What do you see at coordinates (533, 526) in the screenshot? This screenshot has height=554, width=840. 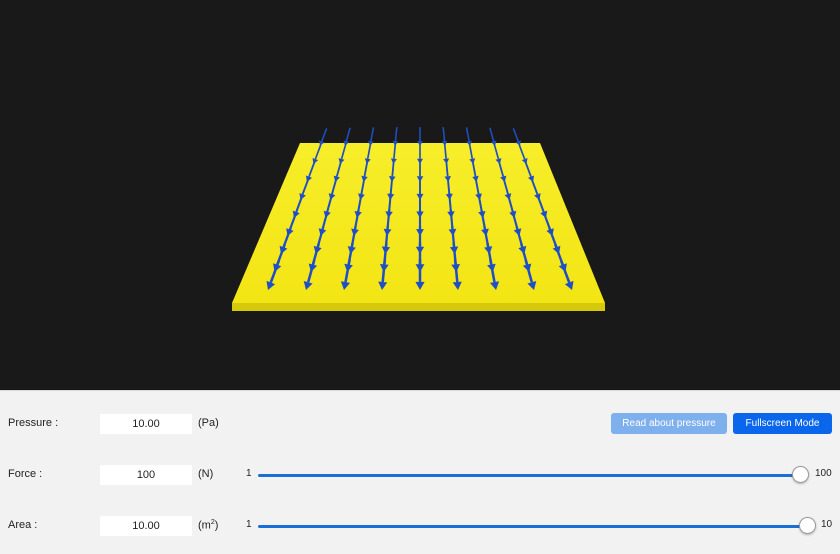 I see `area-slider-track` at bounding box center [533, 526].